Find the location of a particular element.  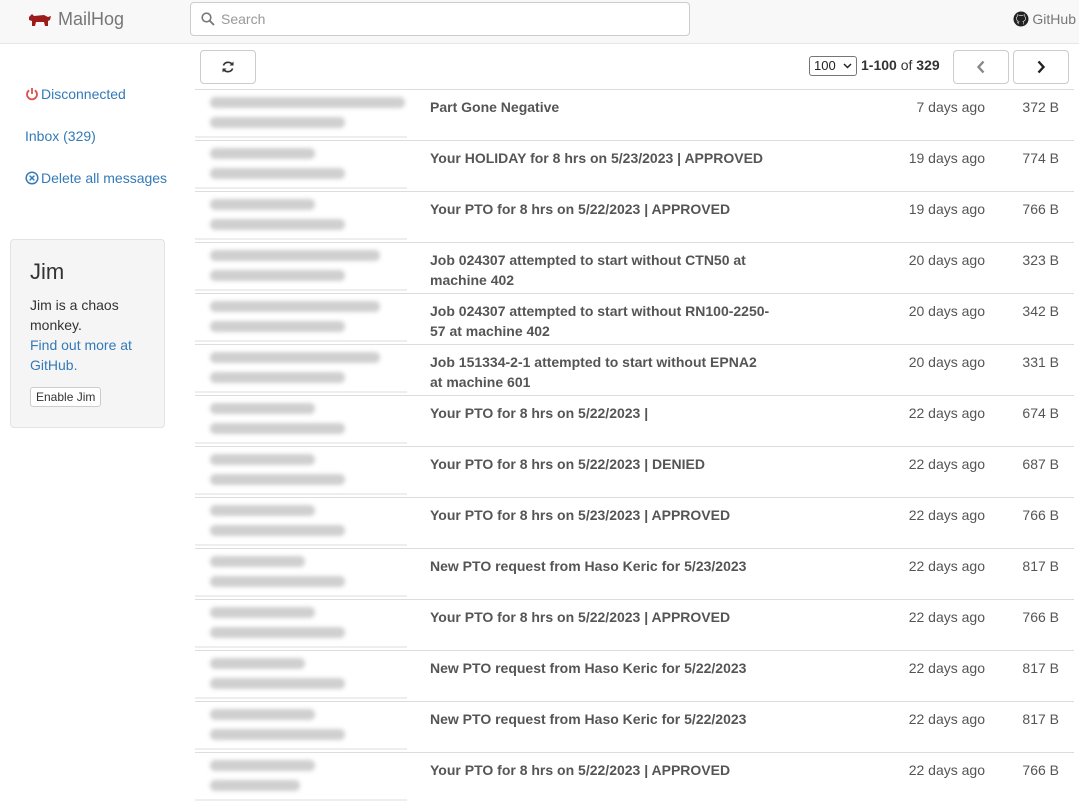

message-date: 7 days ago is located at coordinates (951, 107).